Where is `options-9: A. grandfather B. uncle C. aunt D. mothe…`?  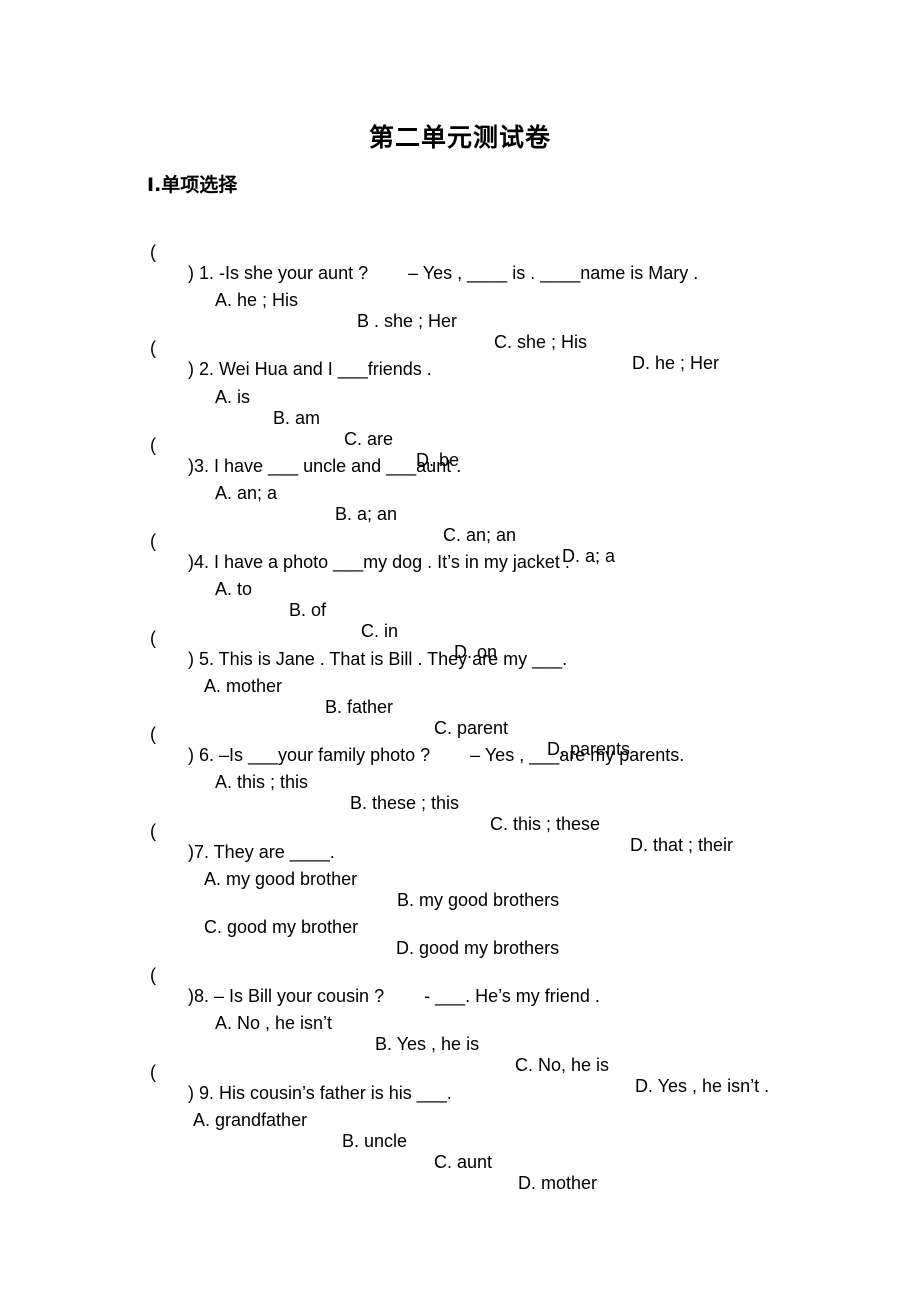 options-9: A. grandfather B. uncle C. aunt D. mothe… is located at coordinates (298, 1141).